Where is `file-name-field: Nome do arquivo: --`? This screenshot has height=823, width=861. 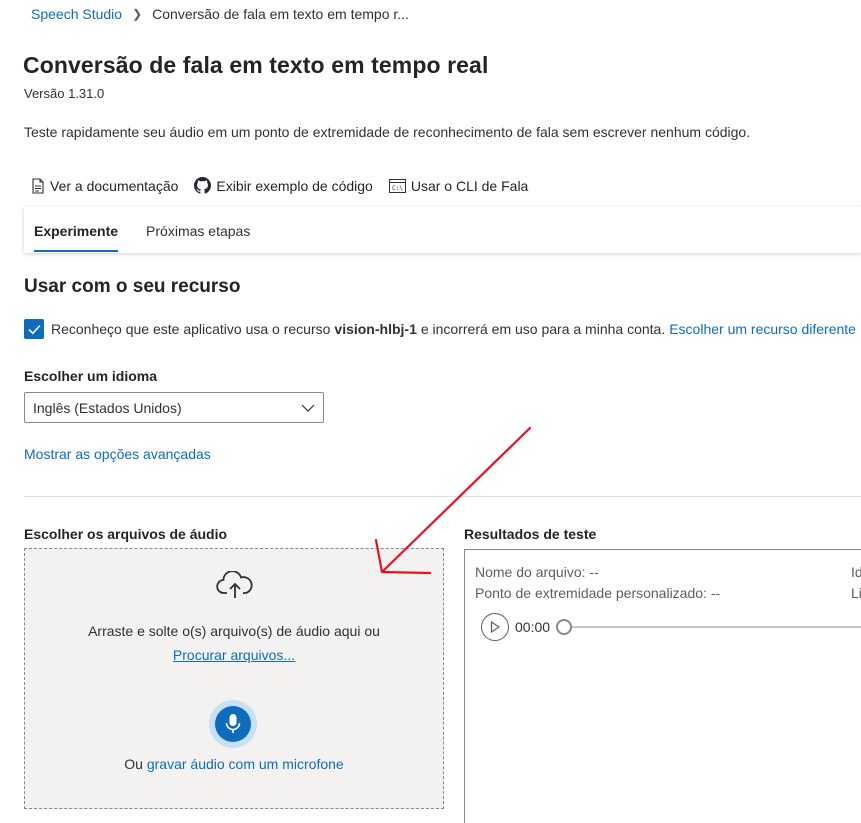 file-name-field: Nome do arquivo: -- is located at coordinates (537, 572).